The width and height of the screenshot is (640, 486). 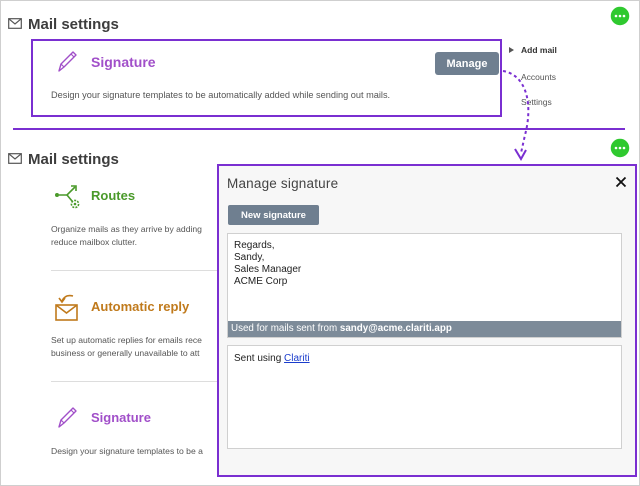 I want to click on flow-arrow, so click(x=516, y=115).